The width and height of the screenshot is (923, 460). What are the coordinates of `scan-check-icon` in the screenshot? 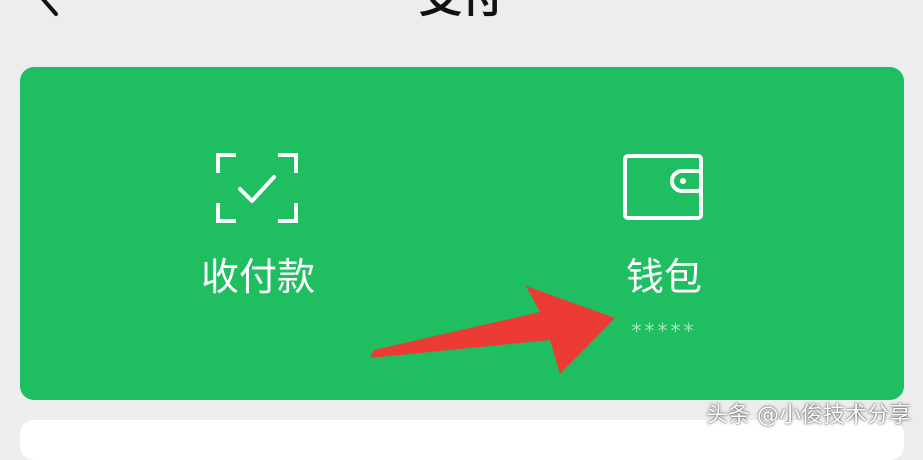 It's located at (257, 188).